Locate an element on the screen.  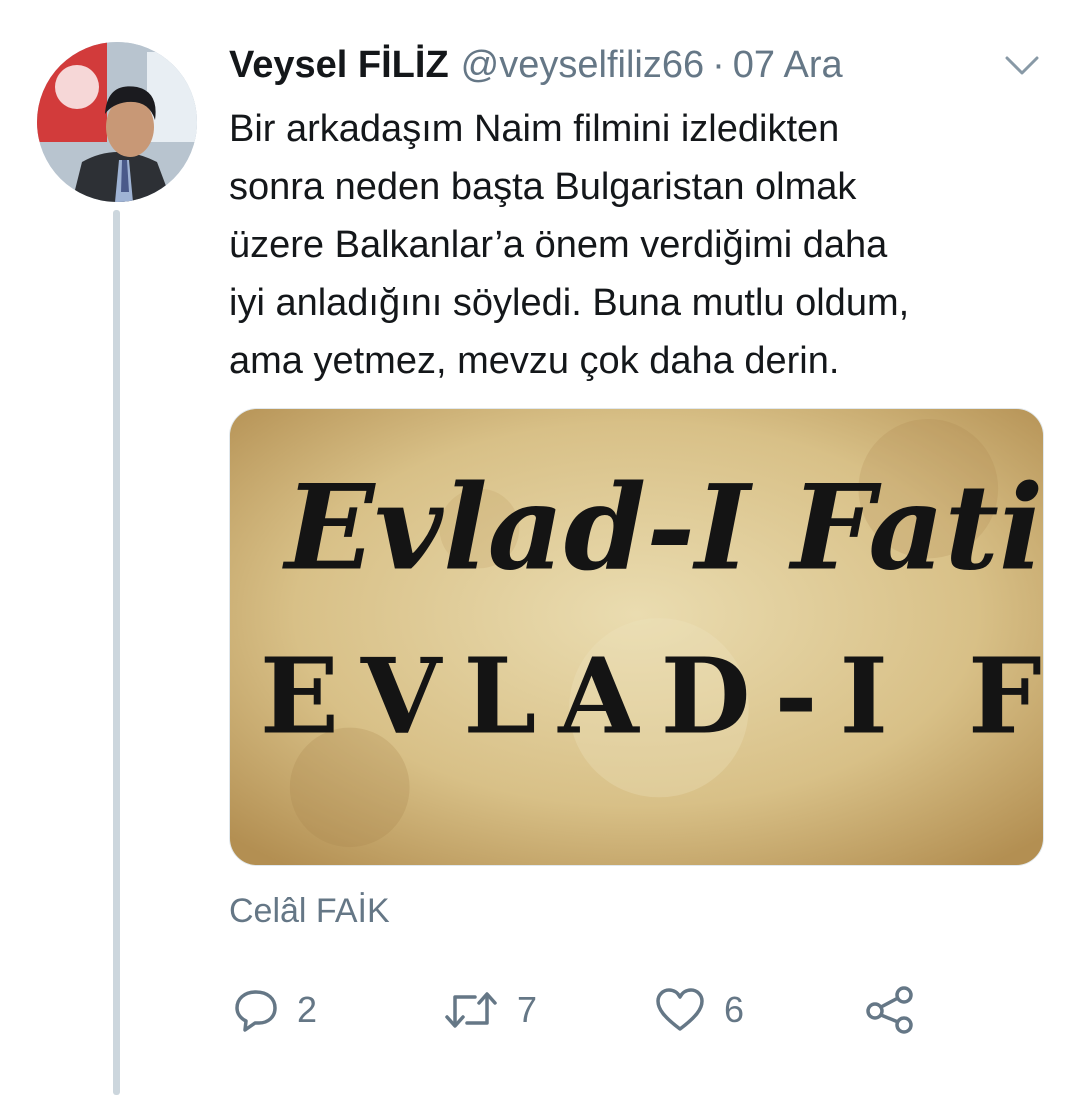
tweet-header: Veysel FİLİZ @veyselfiliz66 · 07 Ara is located at coordinates (609, 68).